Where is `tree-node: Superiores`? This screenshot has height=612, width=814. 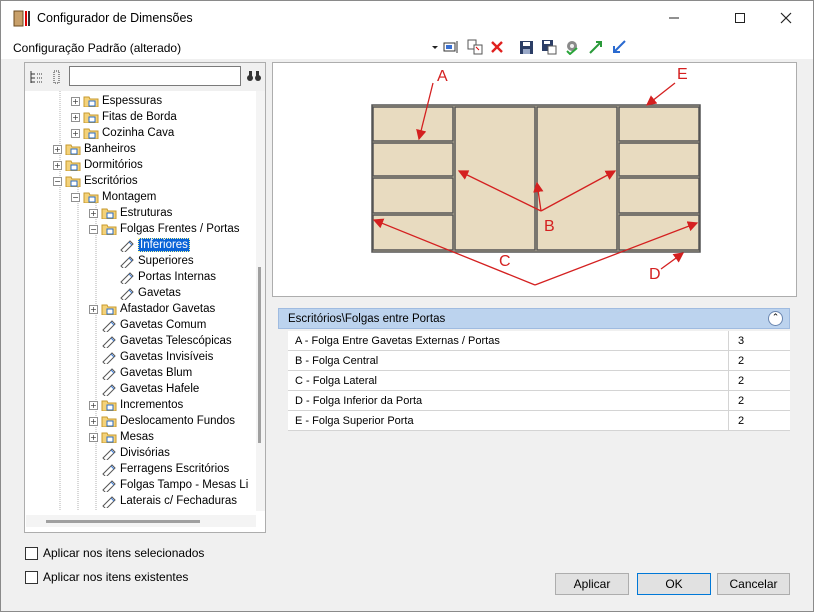
tree-node: Superiores is located at coordinates (150, 261).